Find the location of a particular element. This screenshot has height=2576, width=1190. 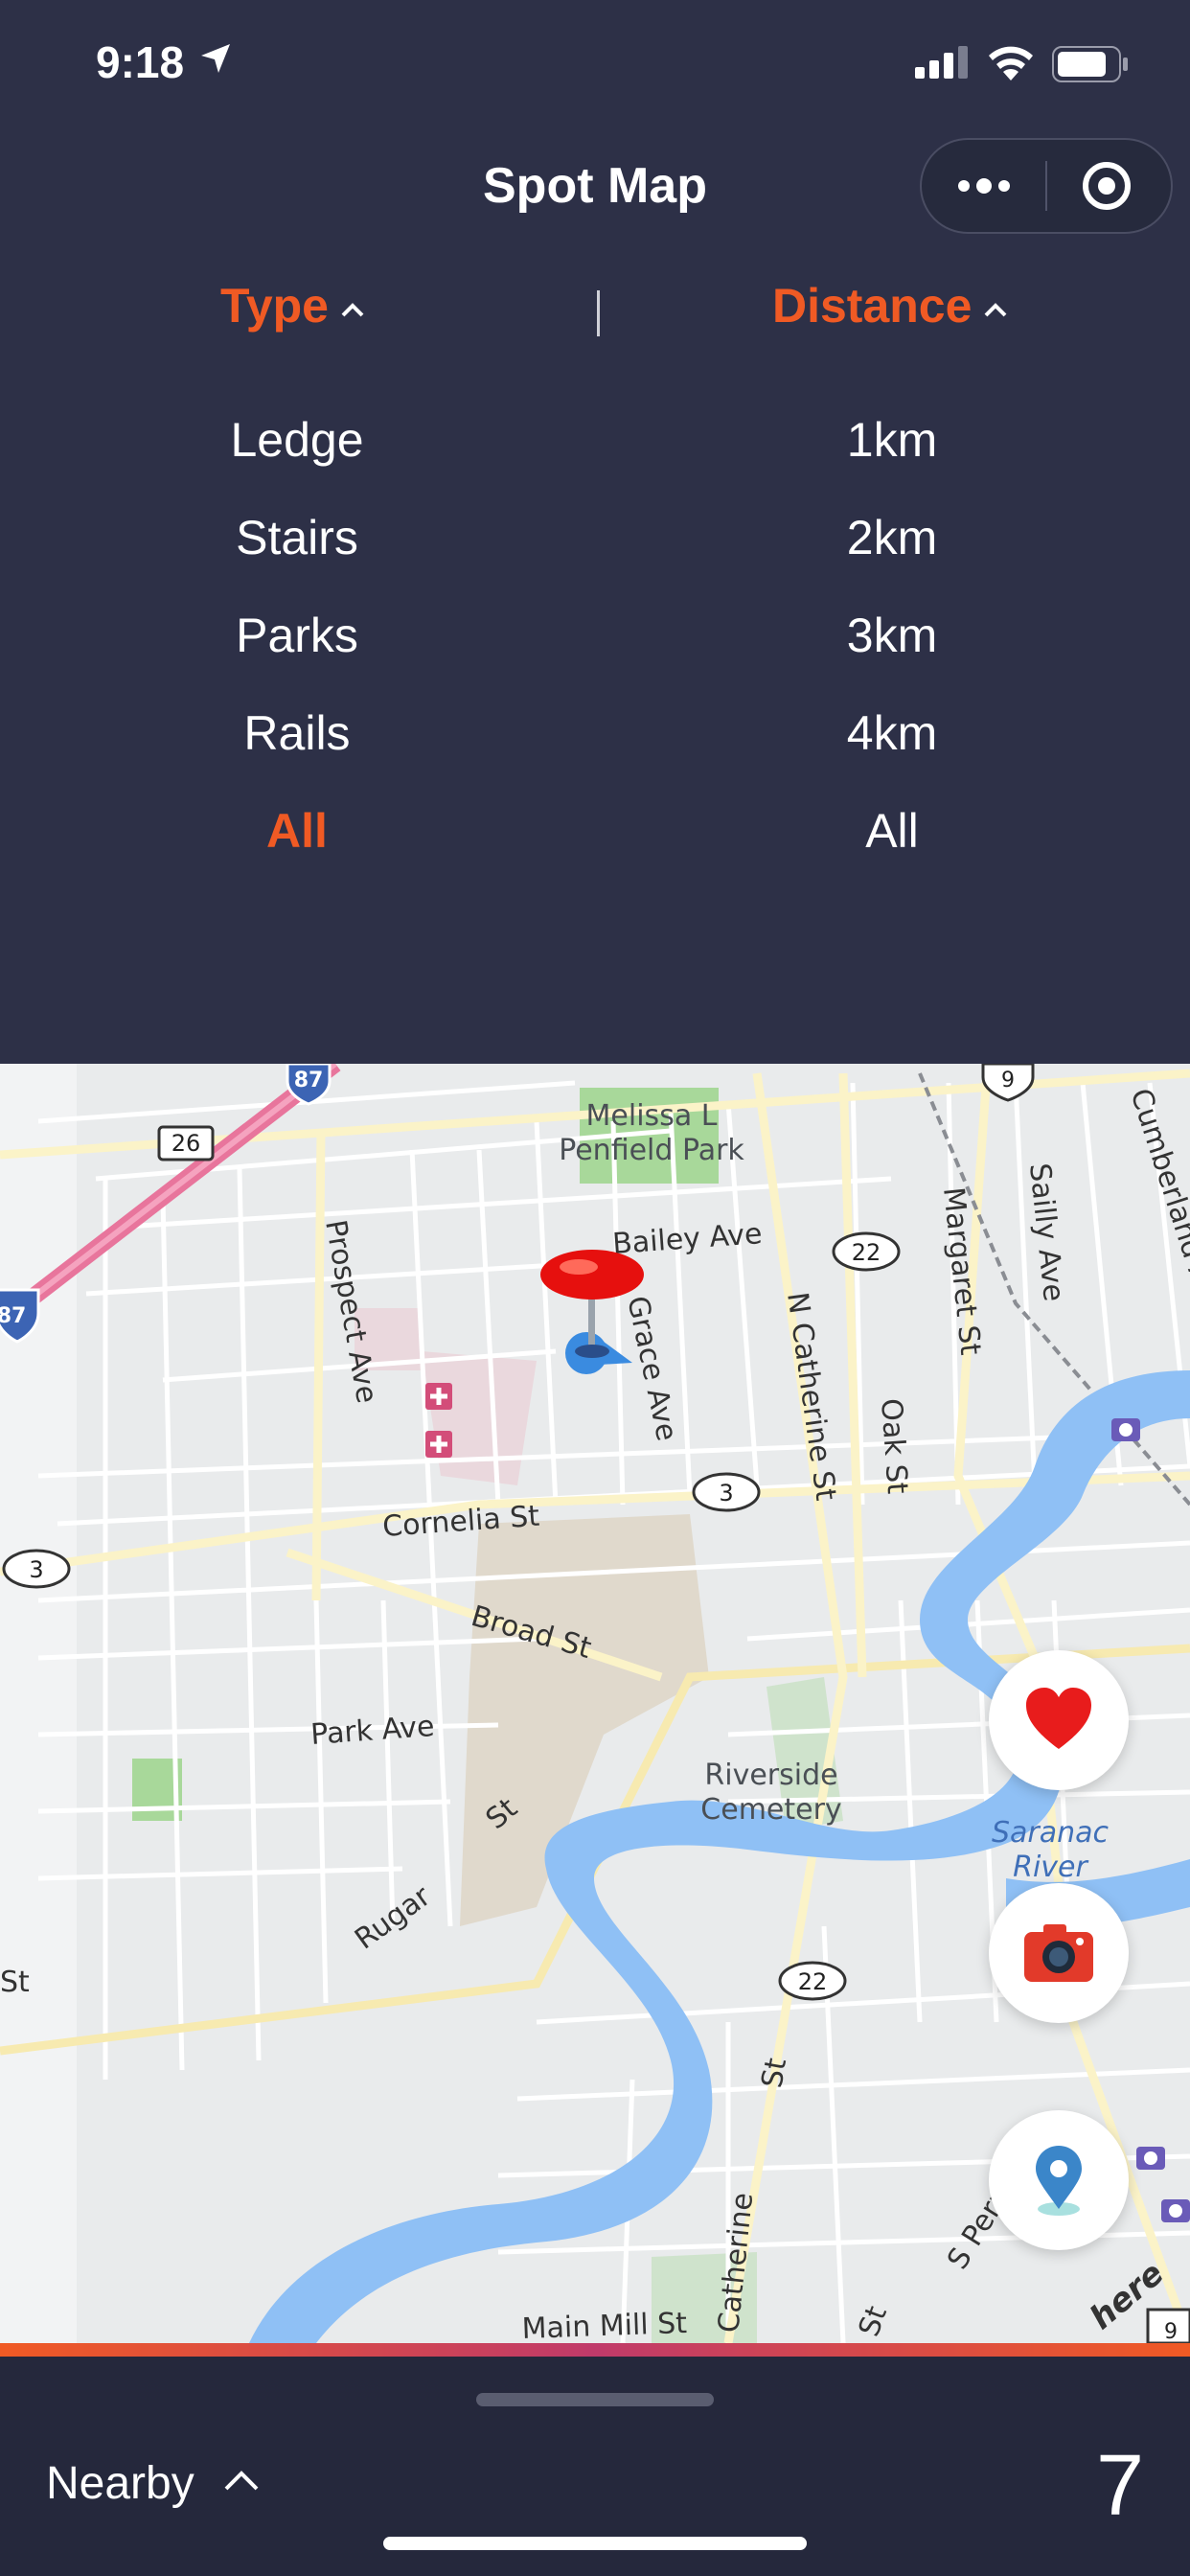

accent-divider is located at coordinates (595, 2350).